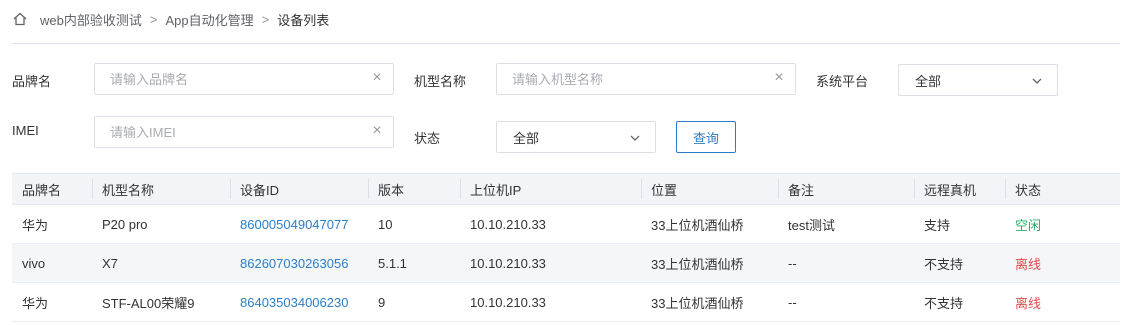  I want to click on breadcrumb-item-app-automation: App自动化管理, so click(209, 19).